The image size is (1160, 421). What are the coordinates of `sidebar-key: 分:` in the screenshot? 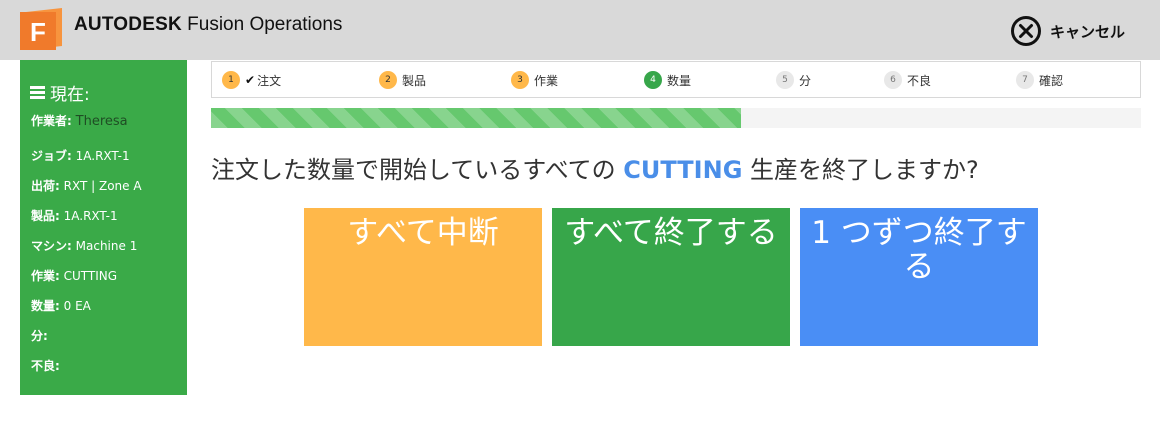 It's located at (39, 336).